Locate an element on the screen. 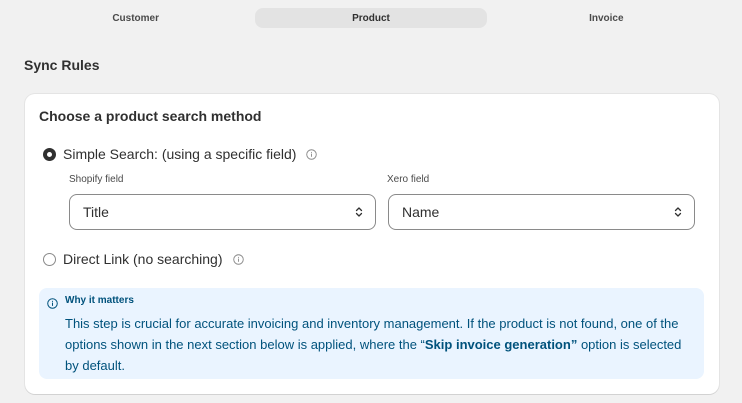 The height and width of the screenshot is (403, 742). notice-title: Why it matters is located at coordinates (99, 300).